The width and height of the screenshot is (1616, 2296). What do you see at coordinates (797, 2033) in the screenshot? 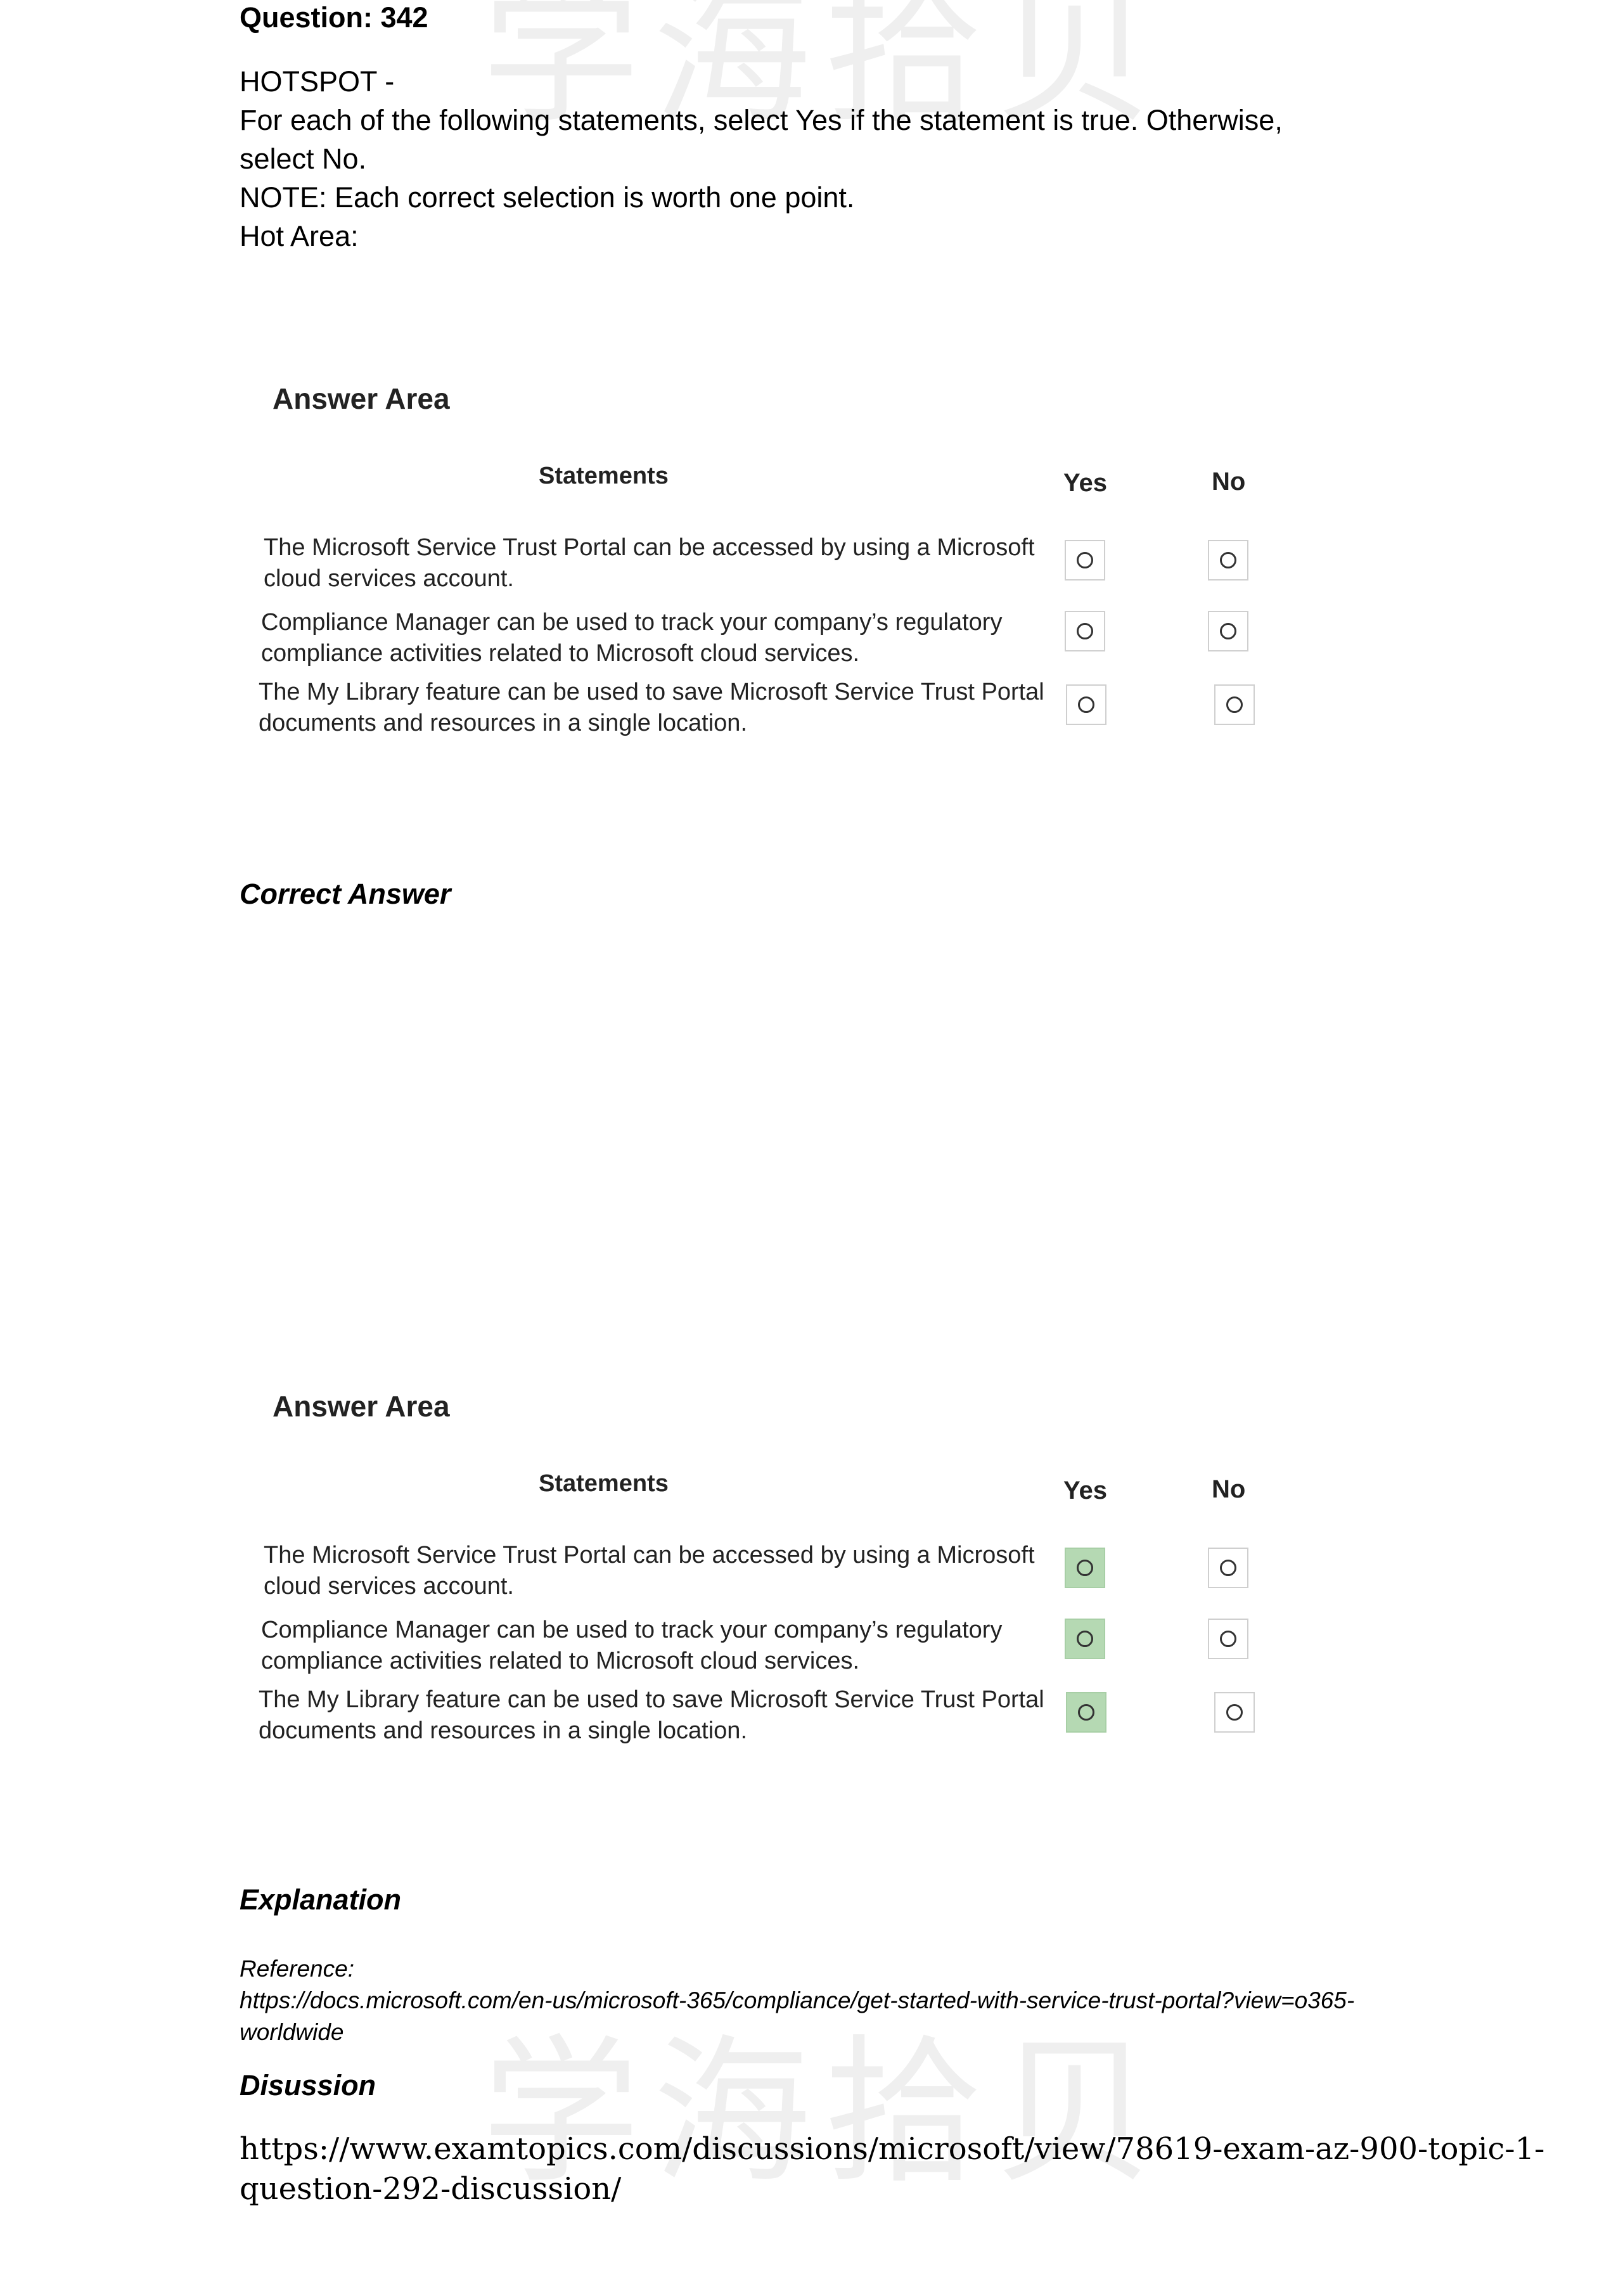
I see `reference-link: worldwide` at bounding box center [797, 2033].